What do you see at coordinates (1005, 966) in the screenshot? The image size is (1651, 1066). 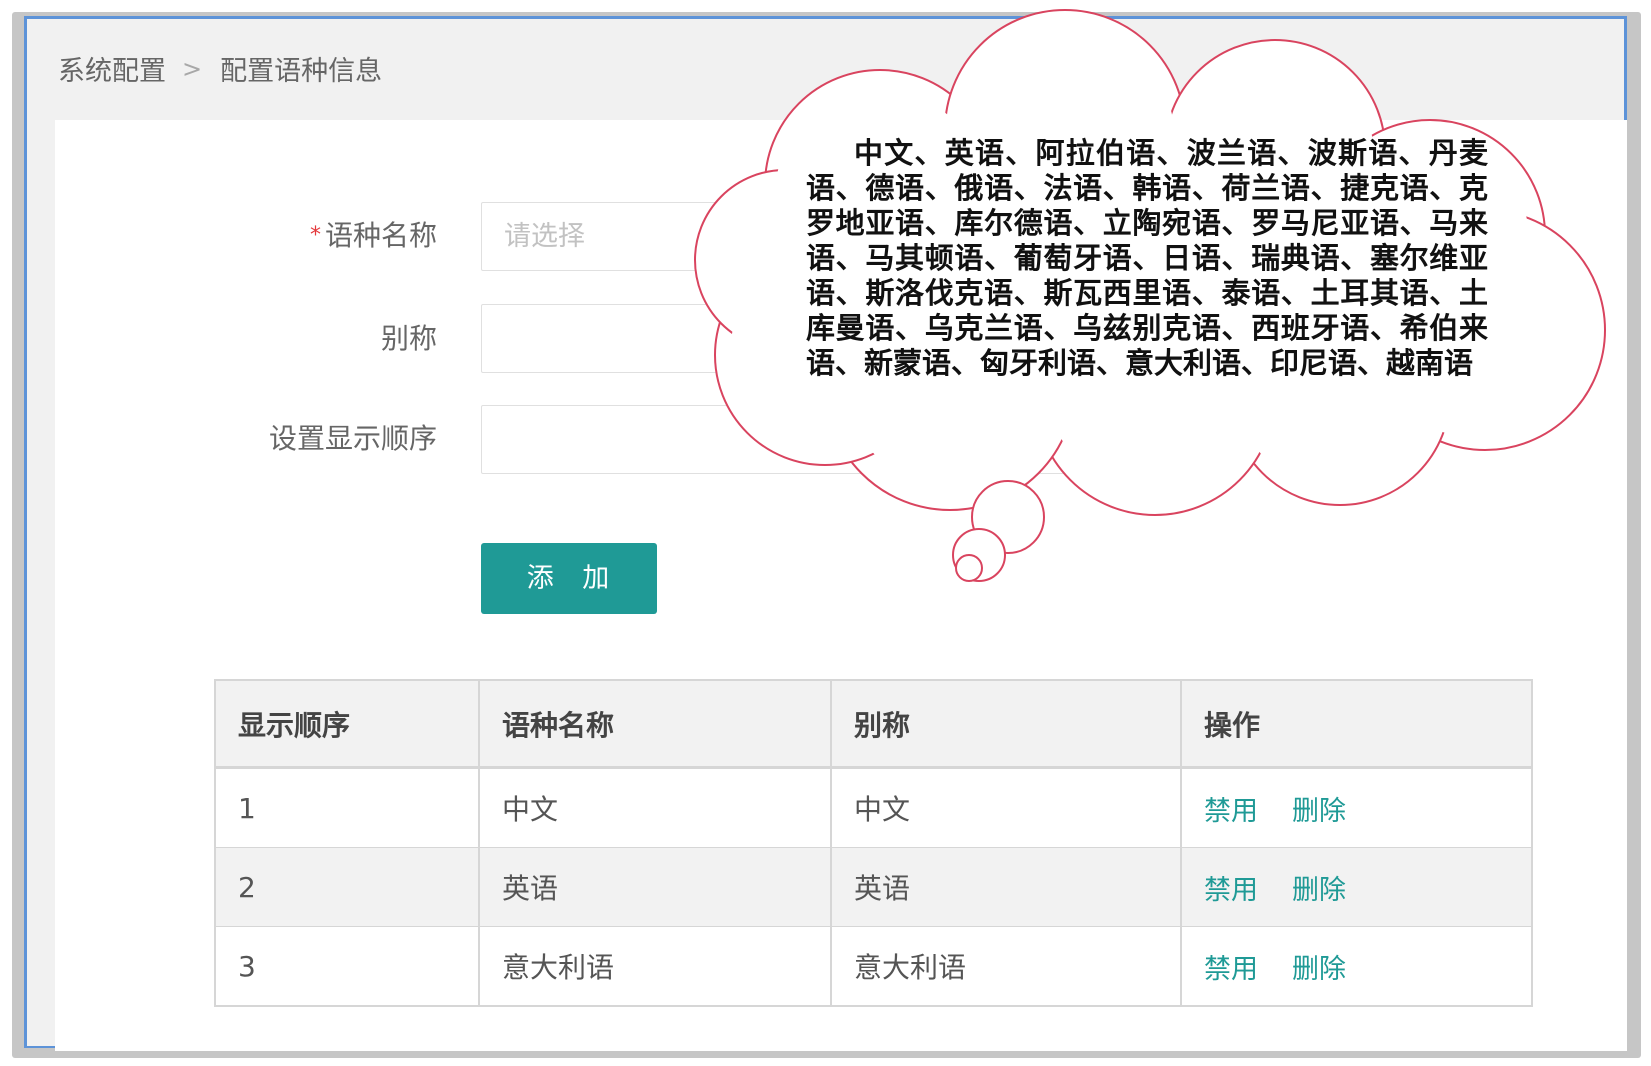 I see `row-alias: 意大利语` at bounding box center [1005, 966].